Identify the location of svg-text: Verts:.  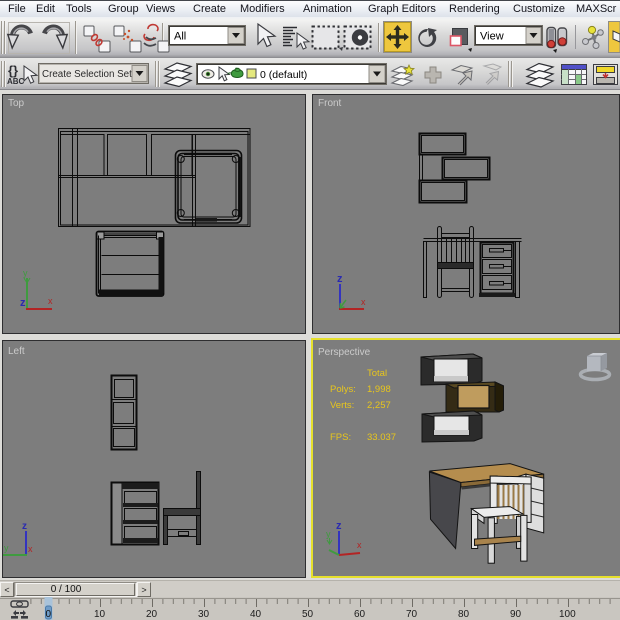
(342, 405).